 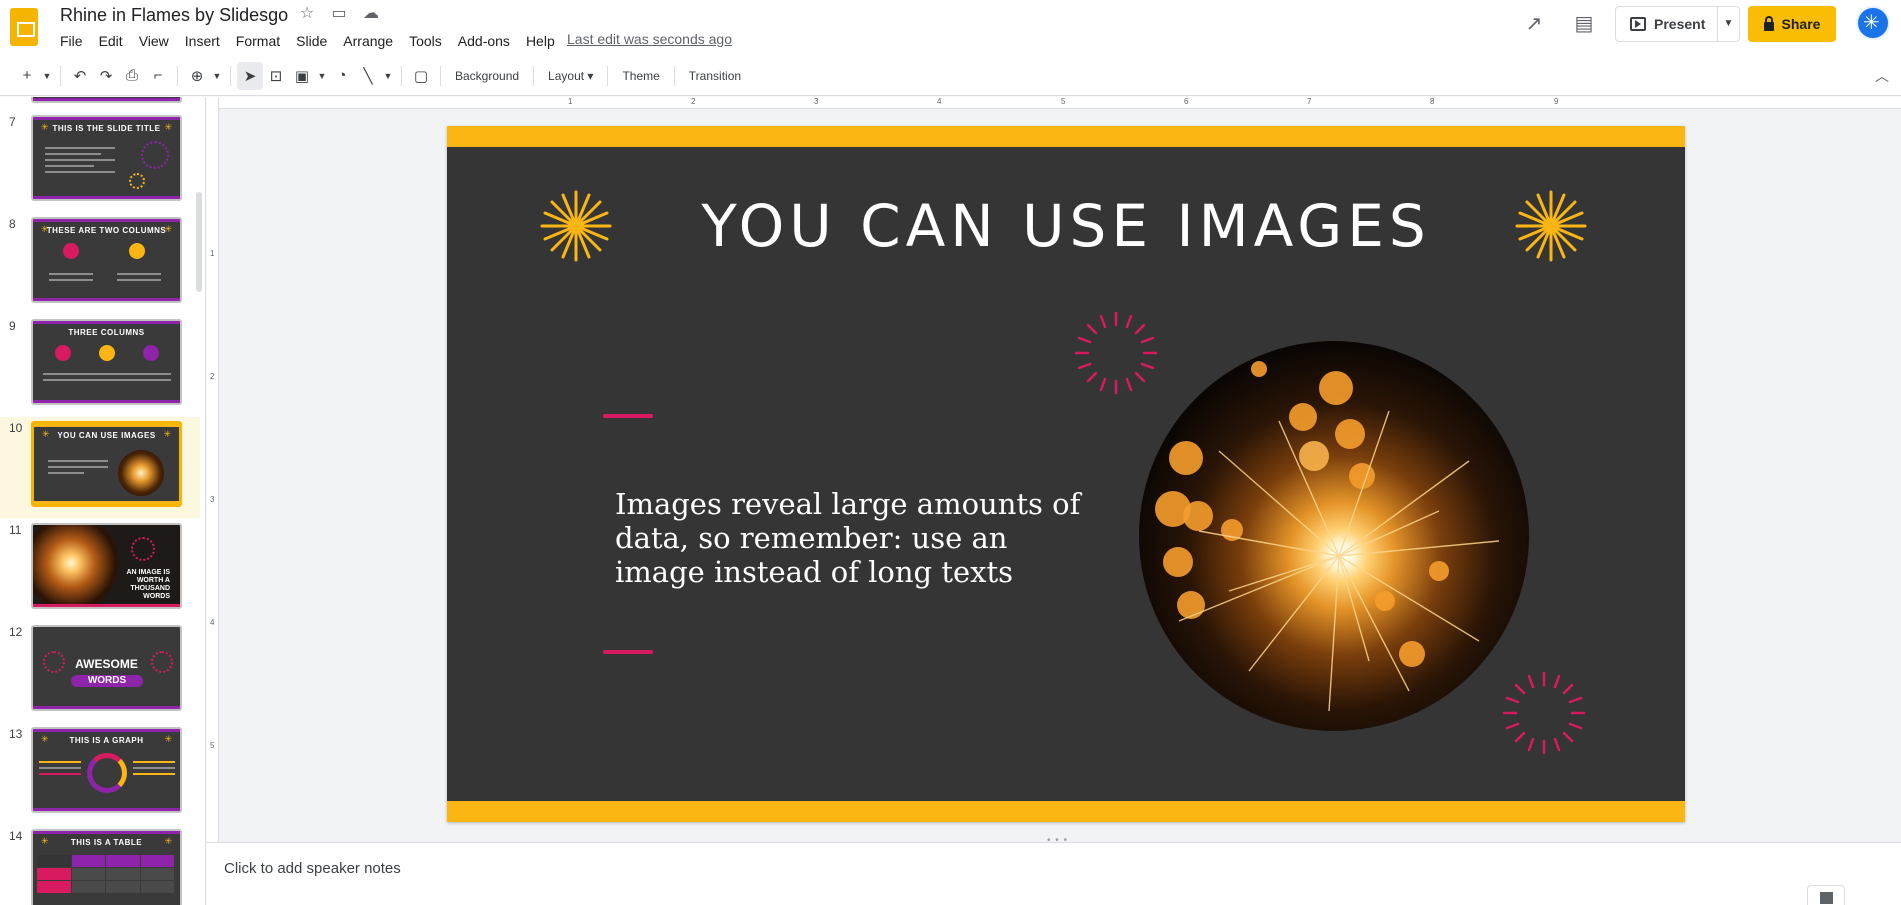 I want to click on menu-insert: Insert, so click(x=202, y=41).